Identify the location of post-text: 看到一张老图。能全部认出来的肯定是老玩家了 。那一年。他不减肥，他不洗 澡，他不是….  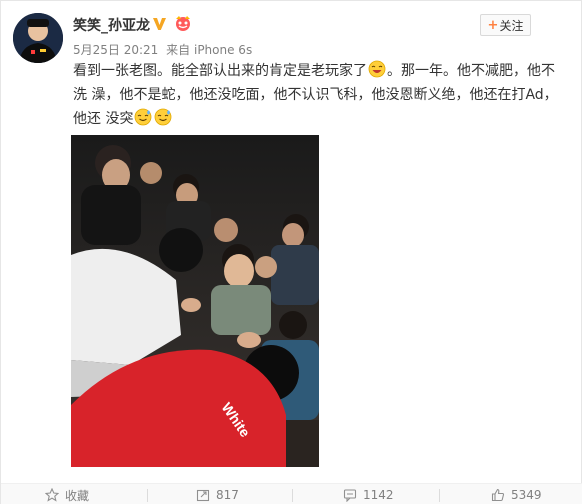
(318, 95).